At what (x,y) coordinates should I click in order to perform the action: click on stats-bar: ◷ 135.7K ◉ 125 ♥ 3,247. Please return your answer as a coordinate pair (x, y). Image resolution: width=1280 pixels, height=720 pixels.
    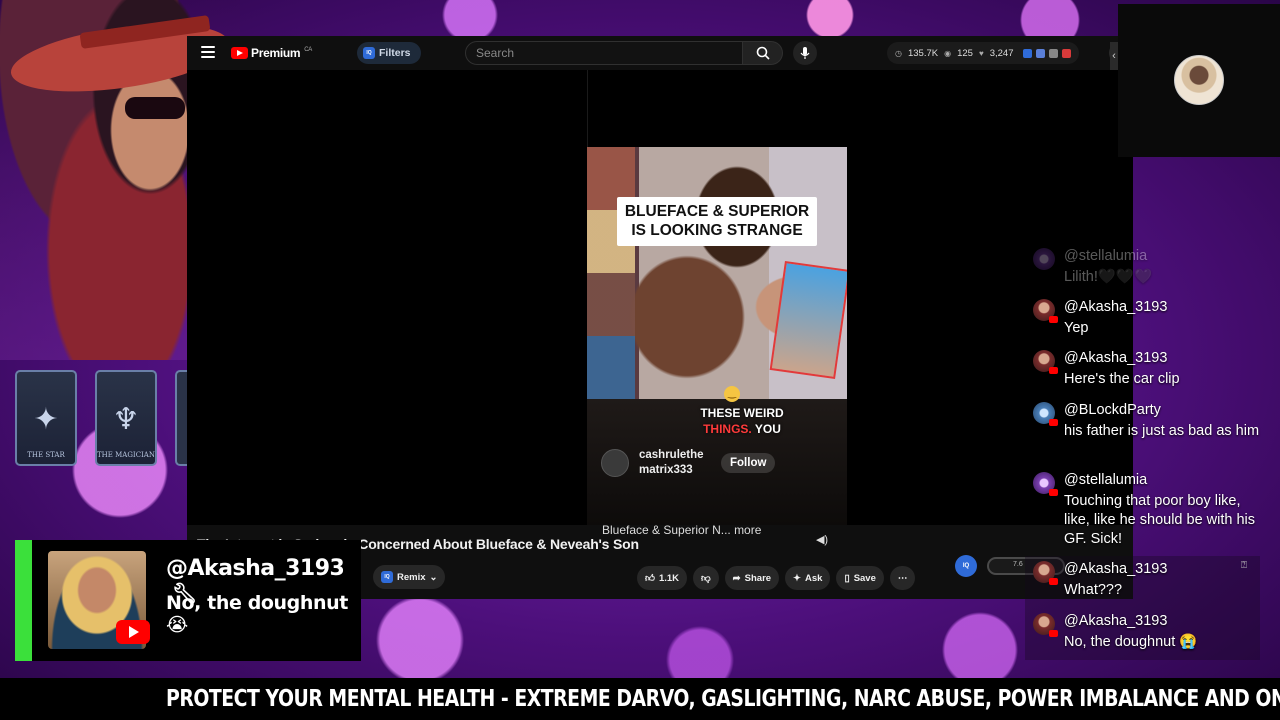
    Looking at the image, I should click on (983, 53).